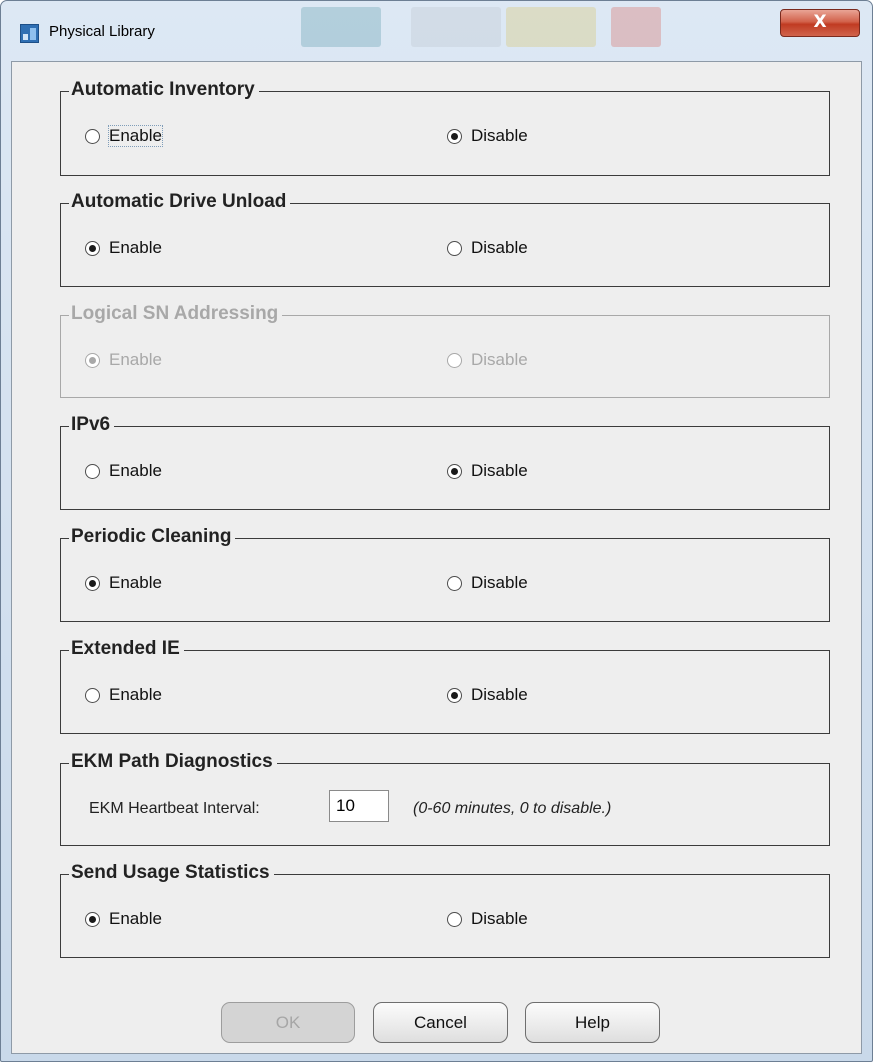 The image size is (873, 1062). What do you see at coordinates (445, 462) in the screenshot?
I see `group-ipv6: IPv6 Enable Disable` at bounding box center [445, 462].